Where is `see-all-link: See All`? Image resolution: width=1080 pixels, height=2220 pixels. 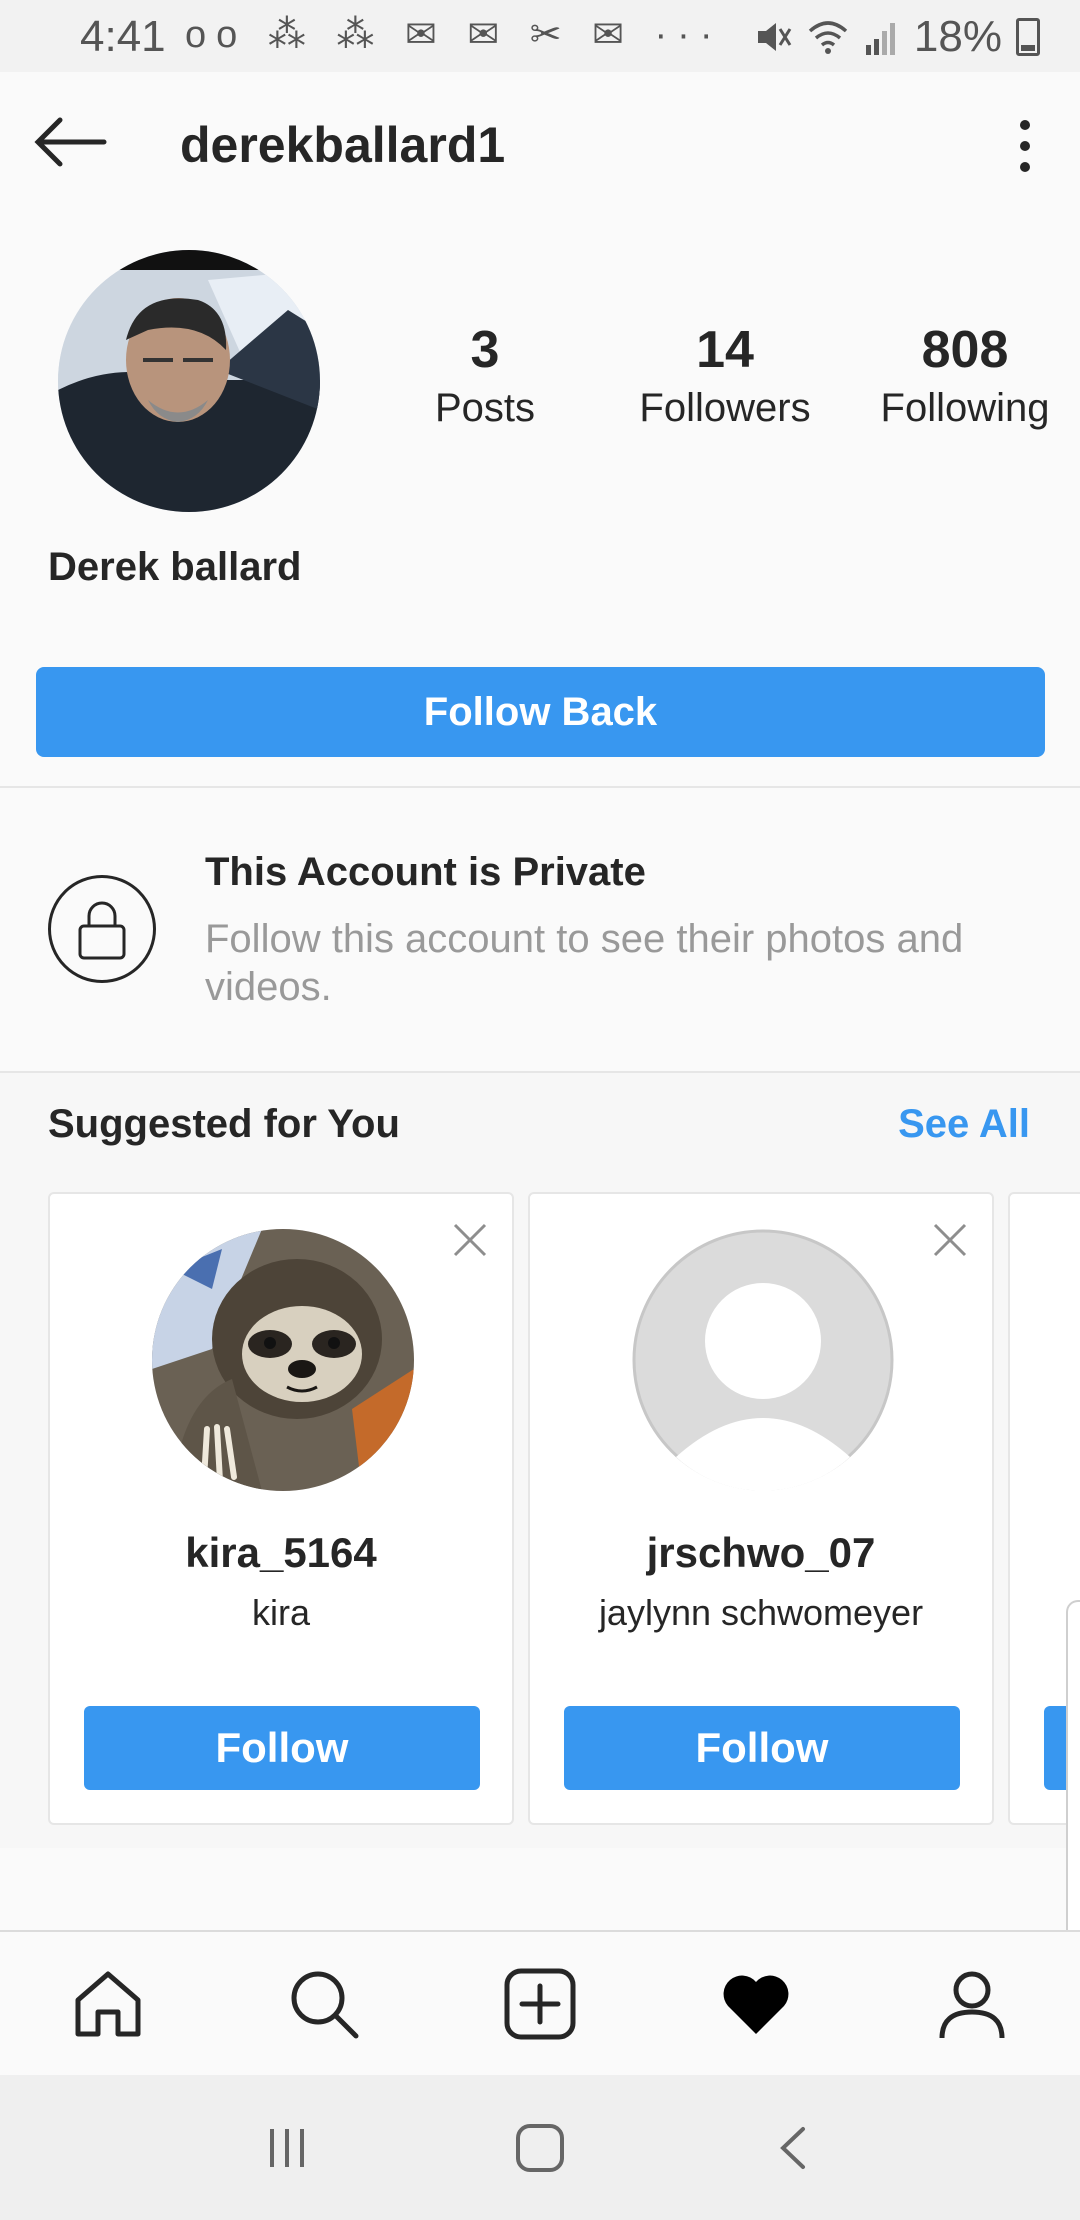 see-all-link: See All is located at coordinates (964, 1124).